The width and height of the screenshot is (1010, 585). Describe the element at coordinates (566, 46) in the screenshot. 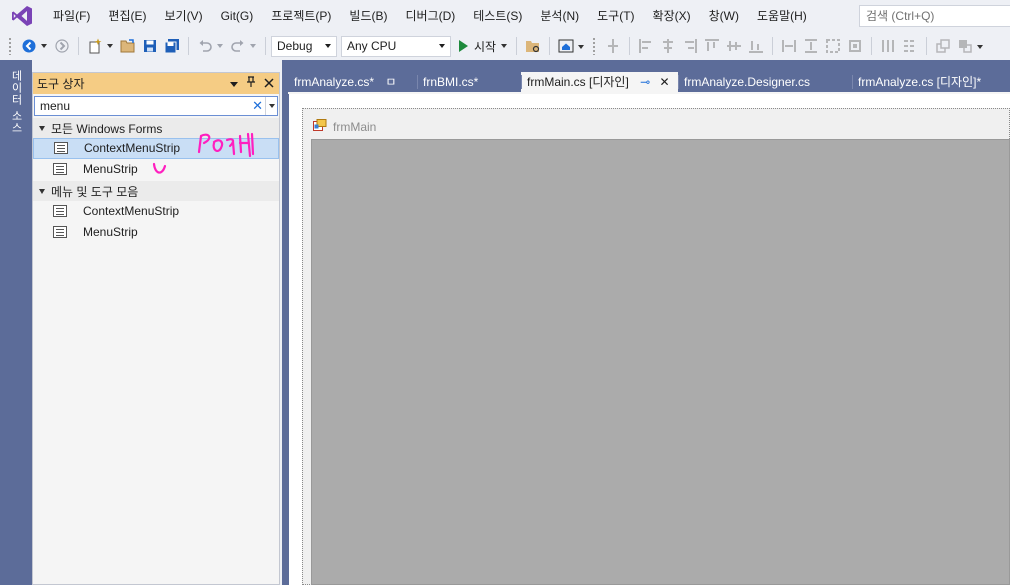

I see `home-icon` at that location.